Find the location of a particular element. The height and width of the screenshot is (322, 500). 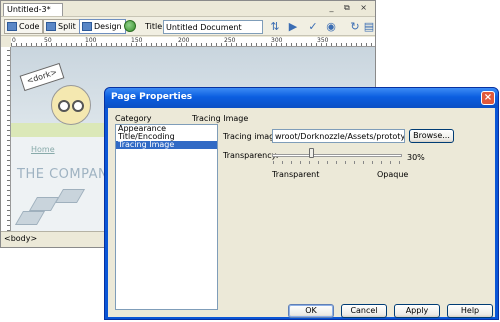

preview-icon: ▶ is located at coordinates (293, 26).